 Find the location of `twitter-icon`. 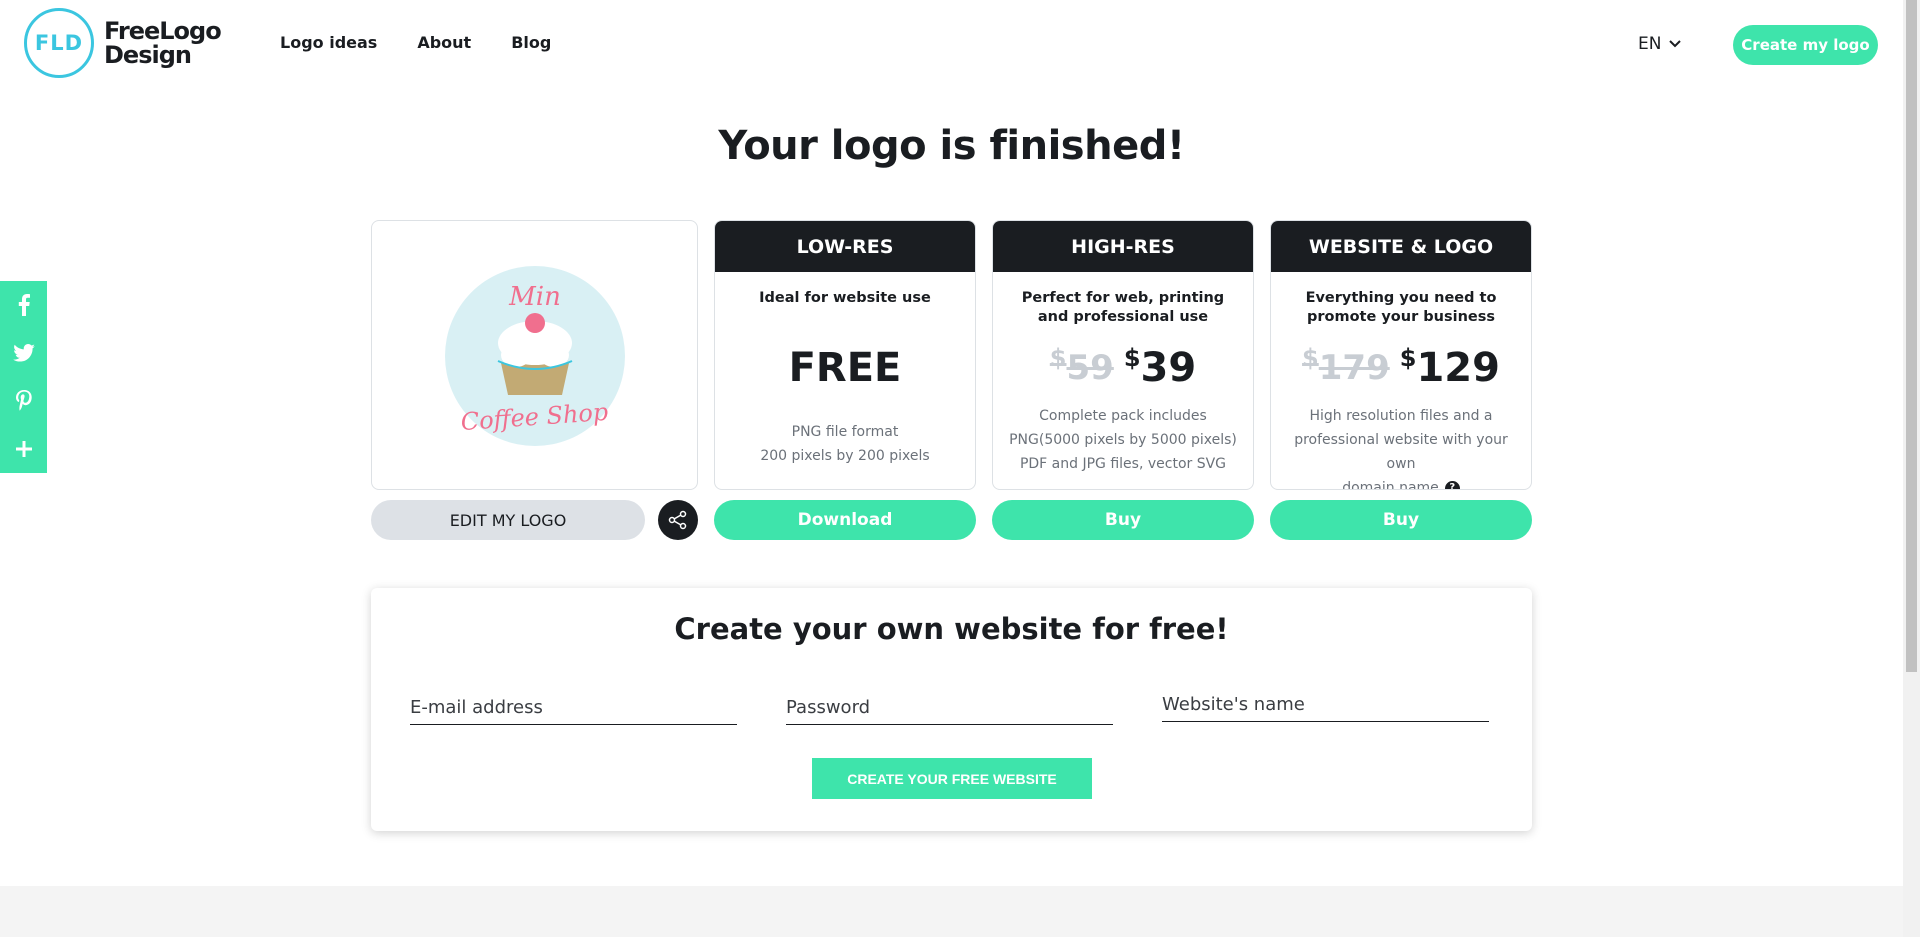

twitter-icon is located at coordinates (23, 353).